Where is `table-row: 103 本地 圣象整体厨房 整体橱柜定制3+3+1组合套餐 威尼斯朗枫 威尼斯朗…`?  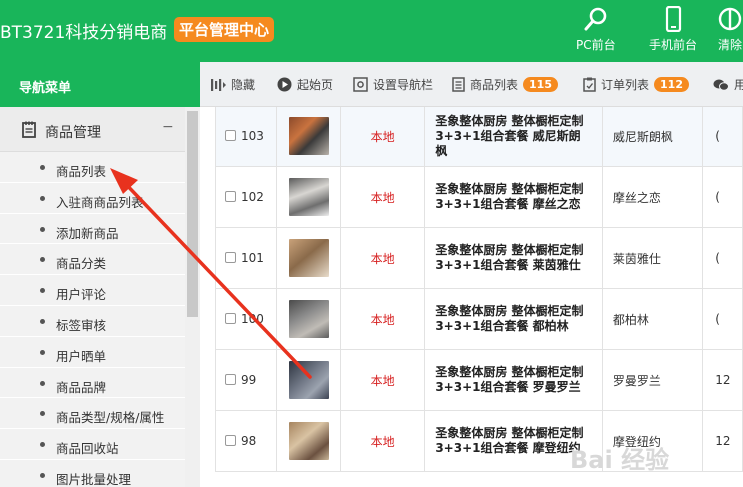 table-row: 103 本地 圣象整体厨房 整体橱柜定制3+3+1组合套餐 威尼斯朗枫 威尼斯朗… is located at coordinates (478, 137).